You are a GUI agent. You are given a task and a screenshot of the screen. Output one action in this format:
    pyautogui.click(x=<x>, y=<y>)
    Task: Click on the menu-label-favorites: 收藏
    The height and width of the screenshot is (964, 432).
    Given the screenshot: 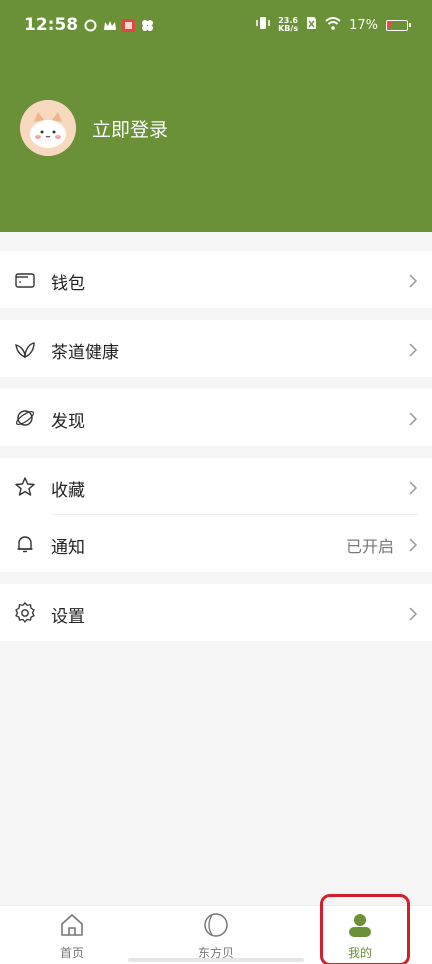 What is the action you would take?
    pyautogui.click(x=68, y=491)
    